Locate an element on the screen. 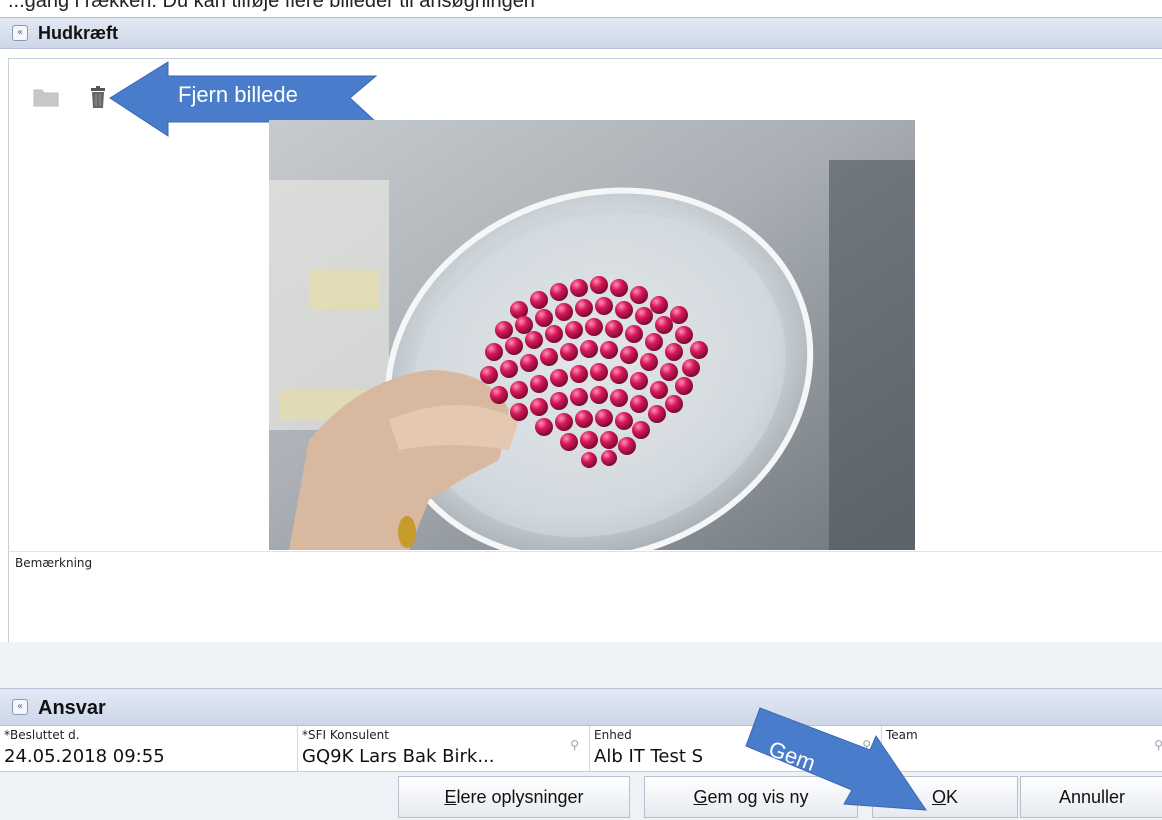 This screenshot has width=1162, height=820. field-value: Alb IT Test S is located at coordinates (649, 756).